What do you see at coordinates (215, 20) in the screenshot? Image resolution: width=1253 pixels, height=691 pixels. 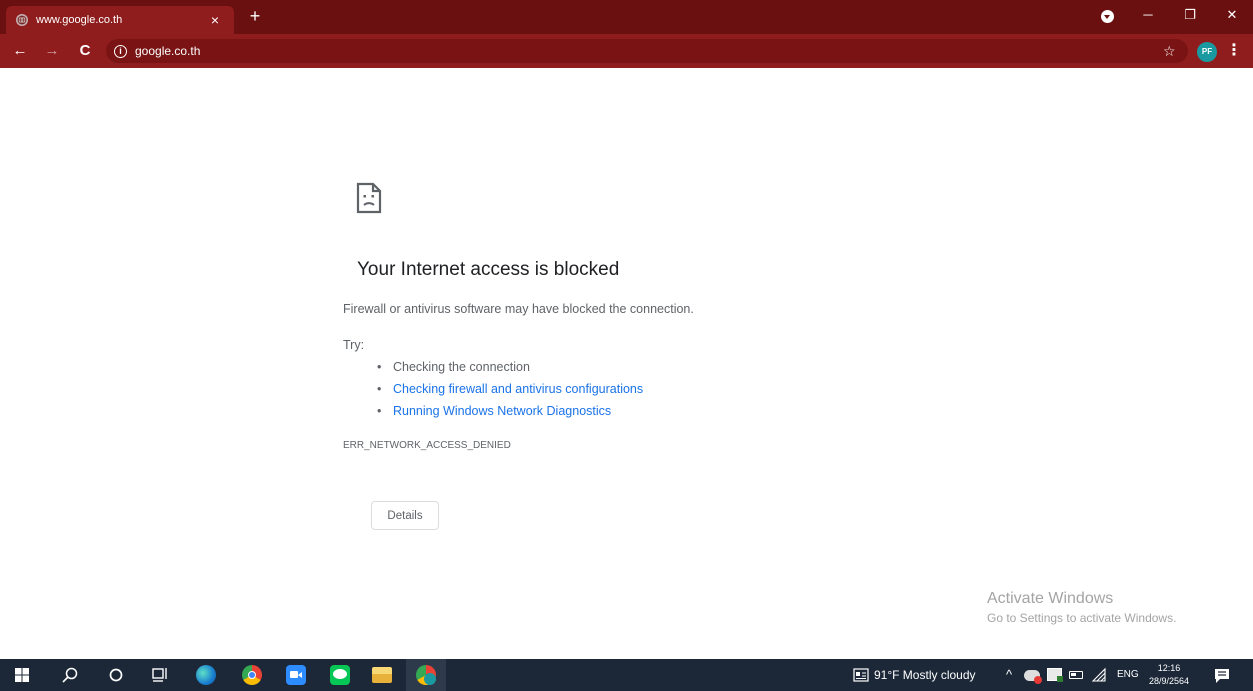 I see `tab-close-icon: ×` at bounding box center [215, 20].